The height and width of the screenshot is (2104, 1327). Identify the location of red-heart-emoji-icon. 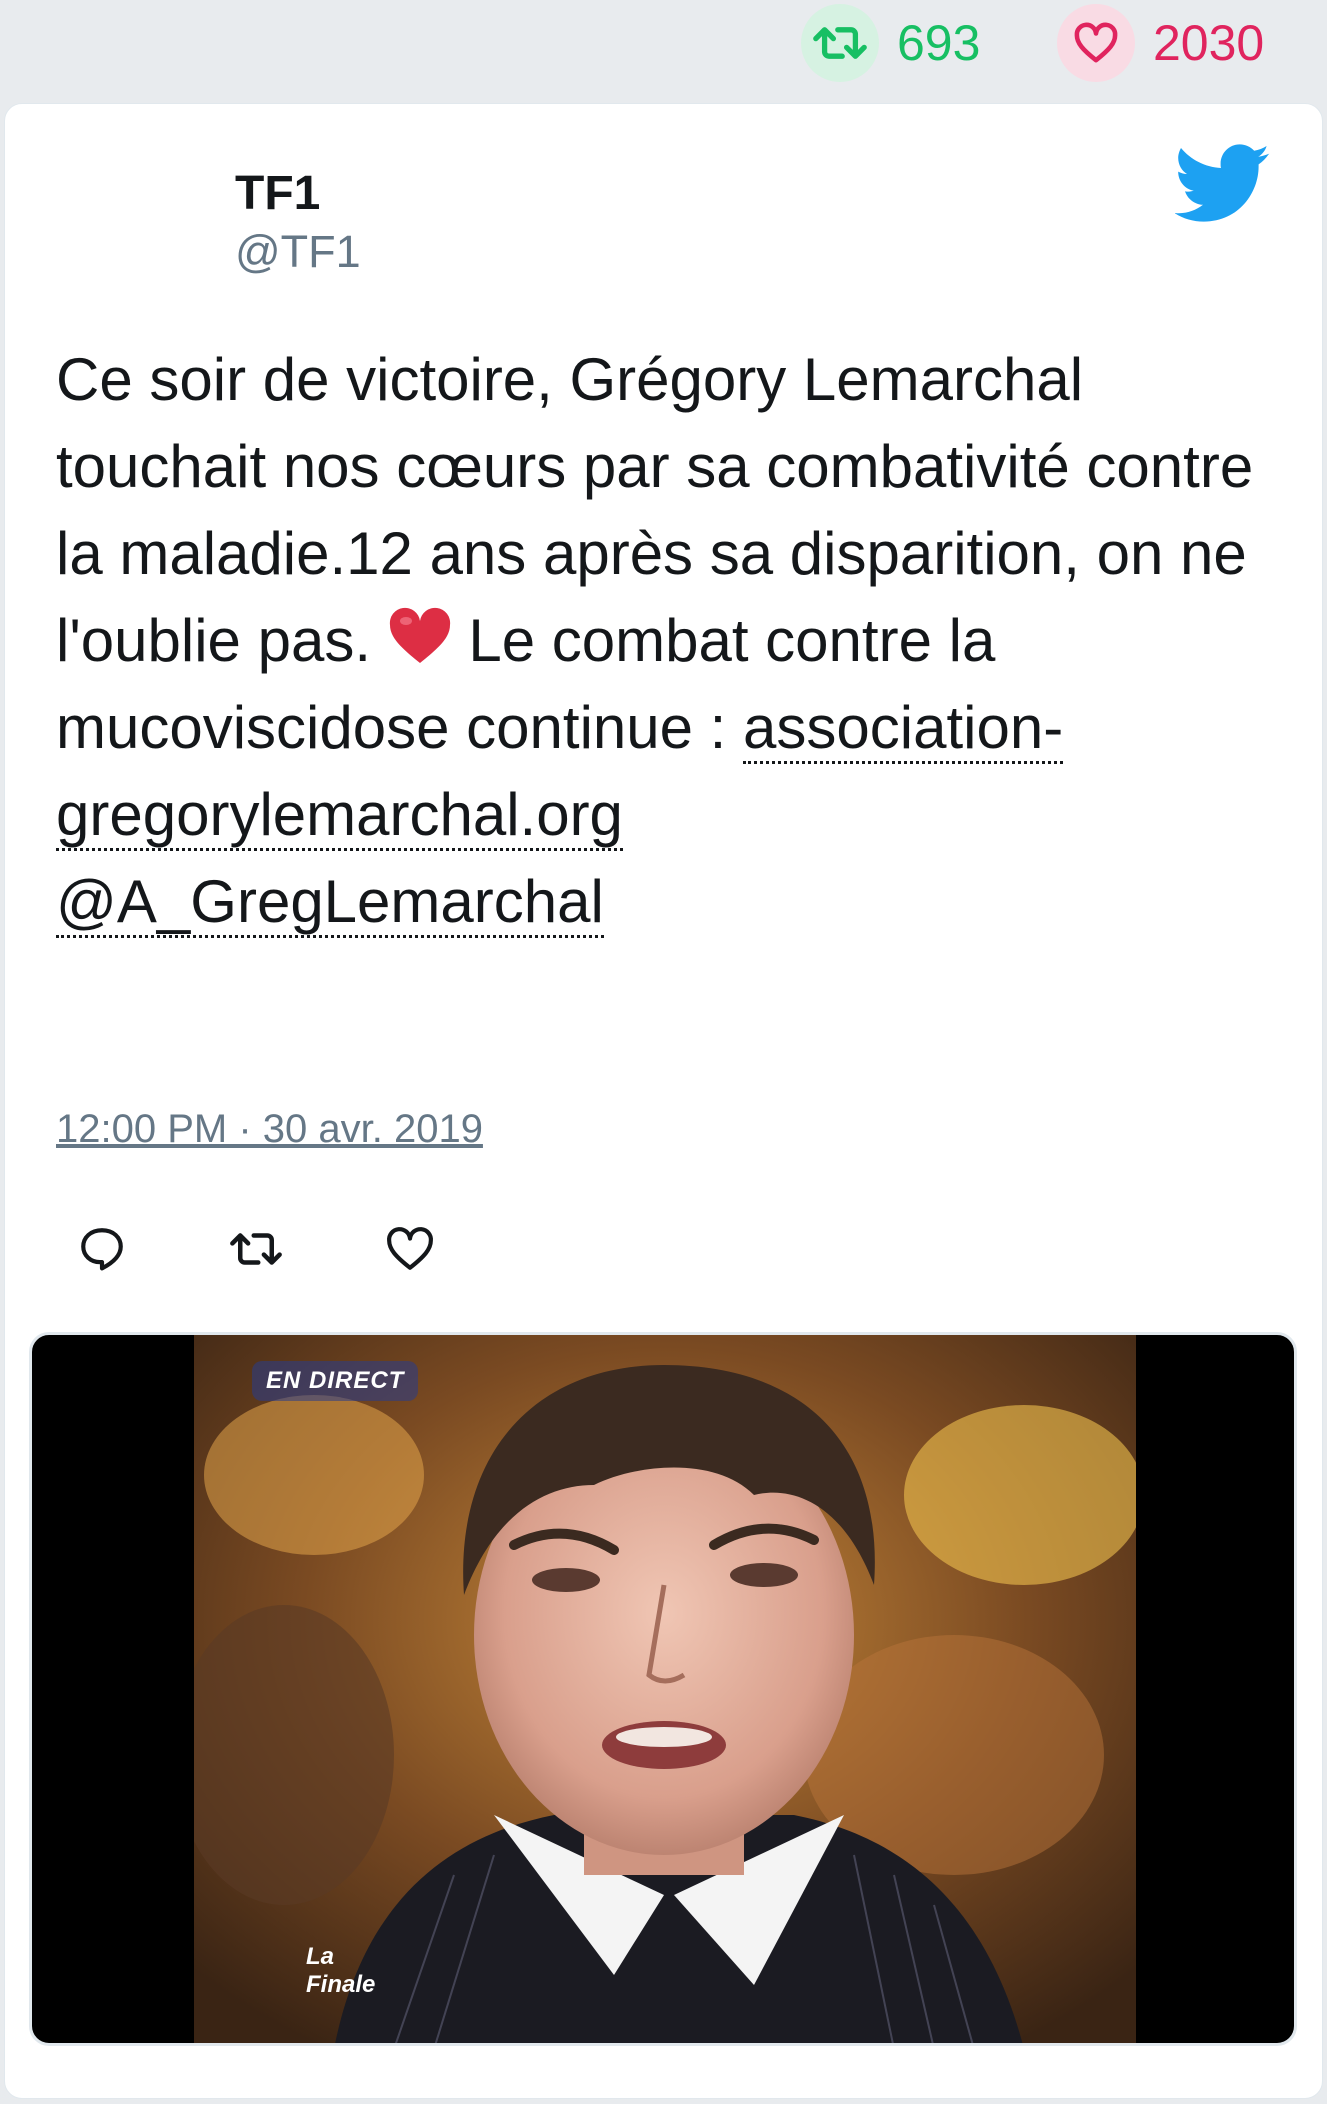
(419, 635).